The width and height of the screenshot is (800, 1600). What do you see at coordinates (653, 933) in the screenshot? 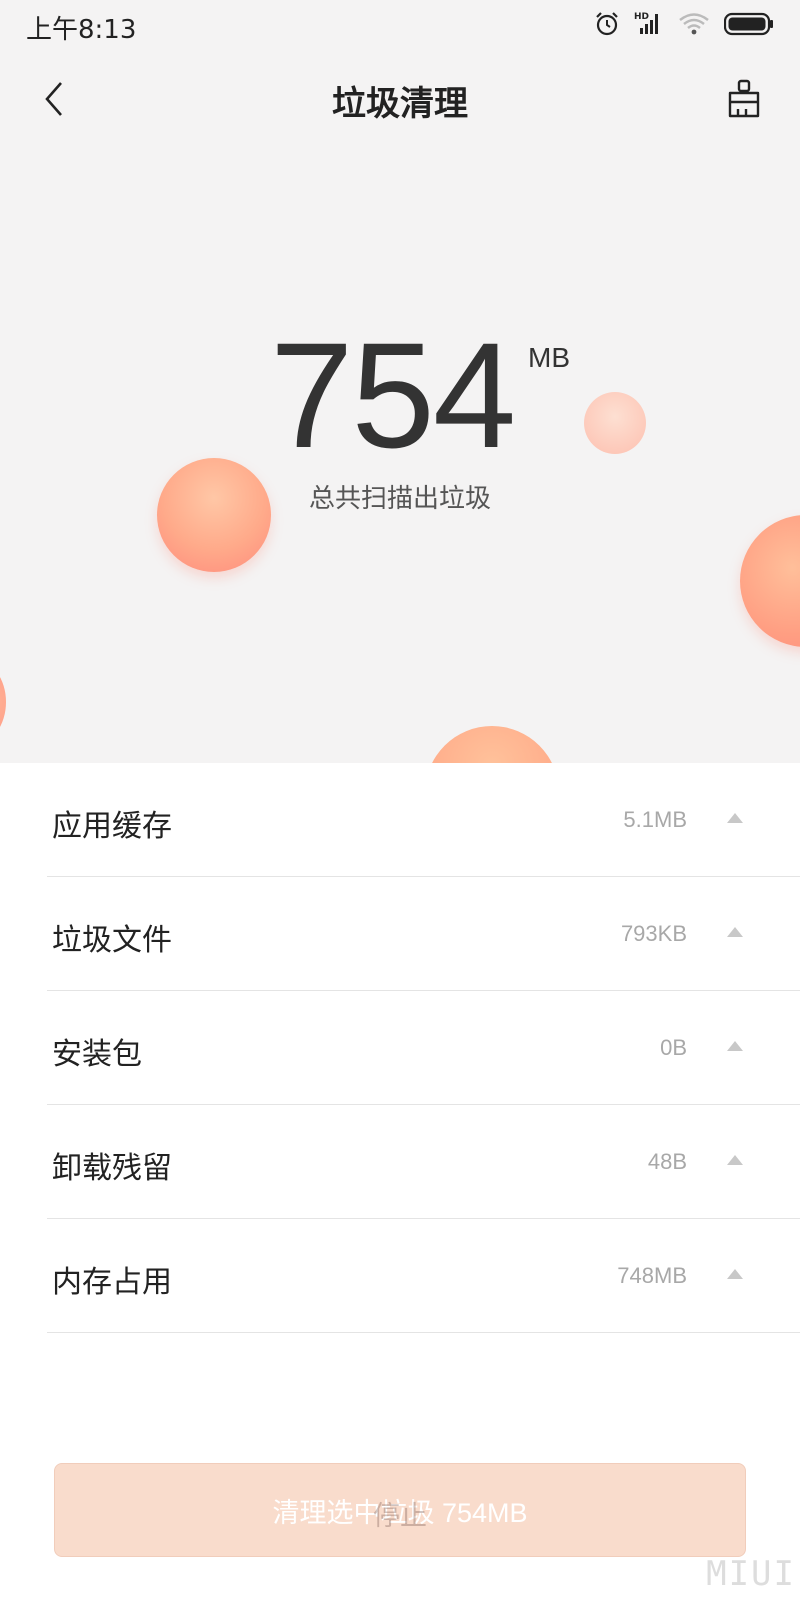
I see `category-size: 793KB` at bounding box center [653, 933].